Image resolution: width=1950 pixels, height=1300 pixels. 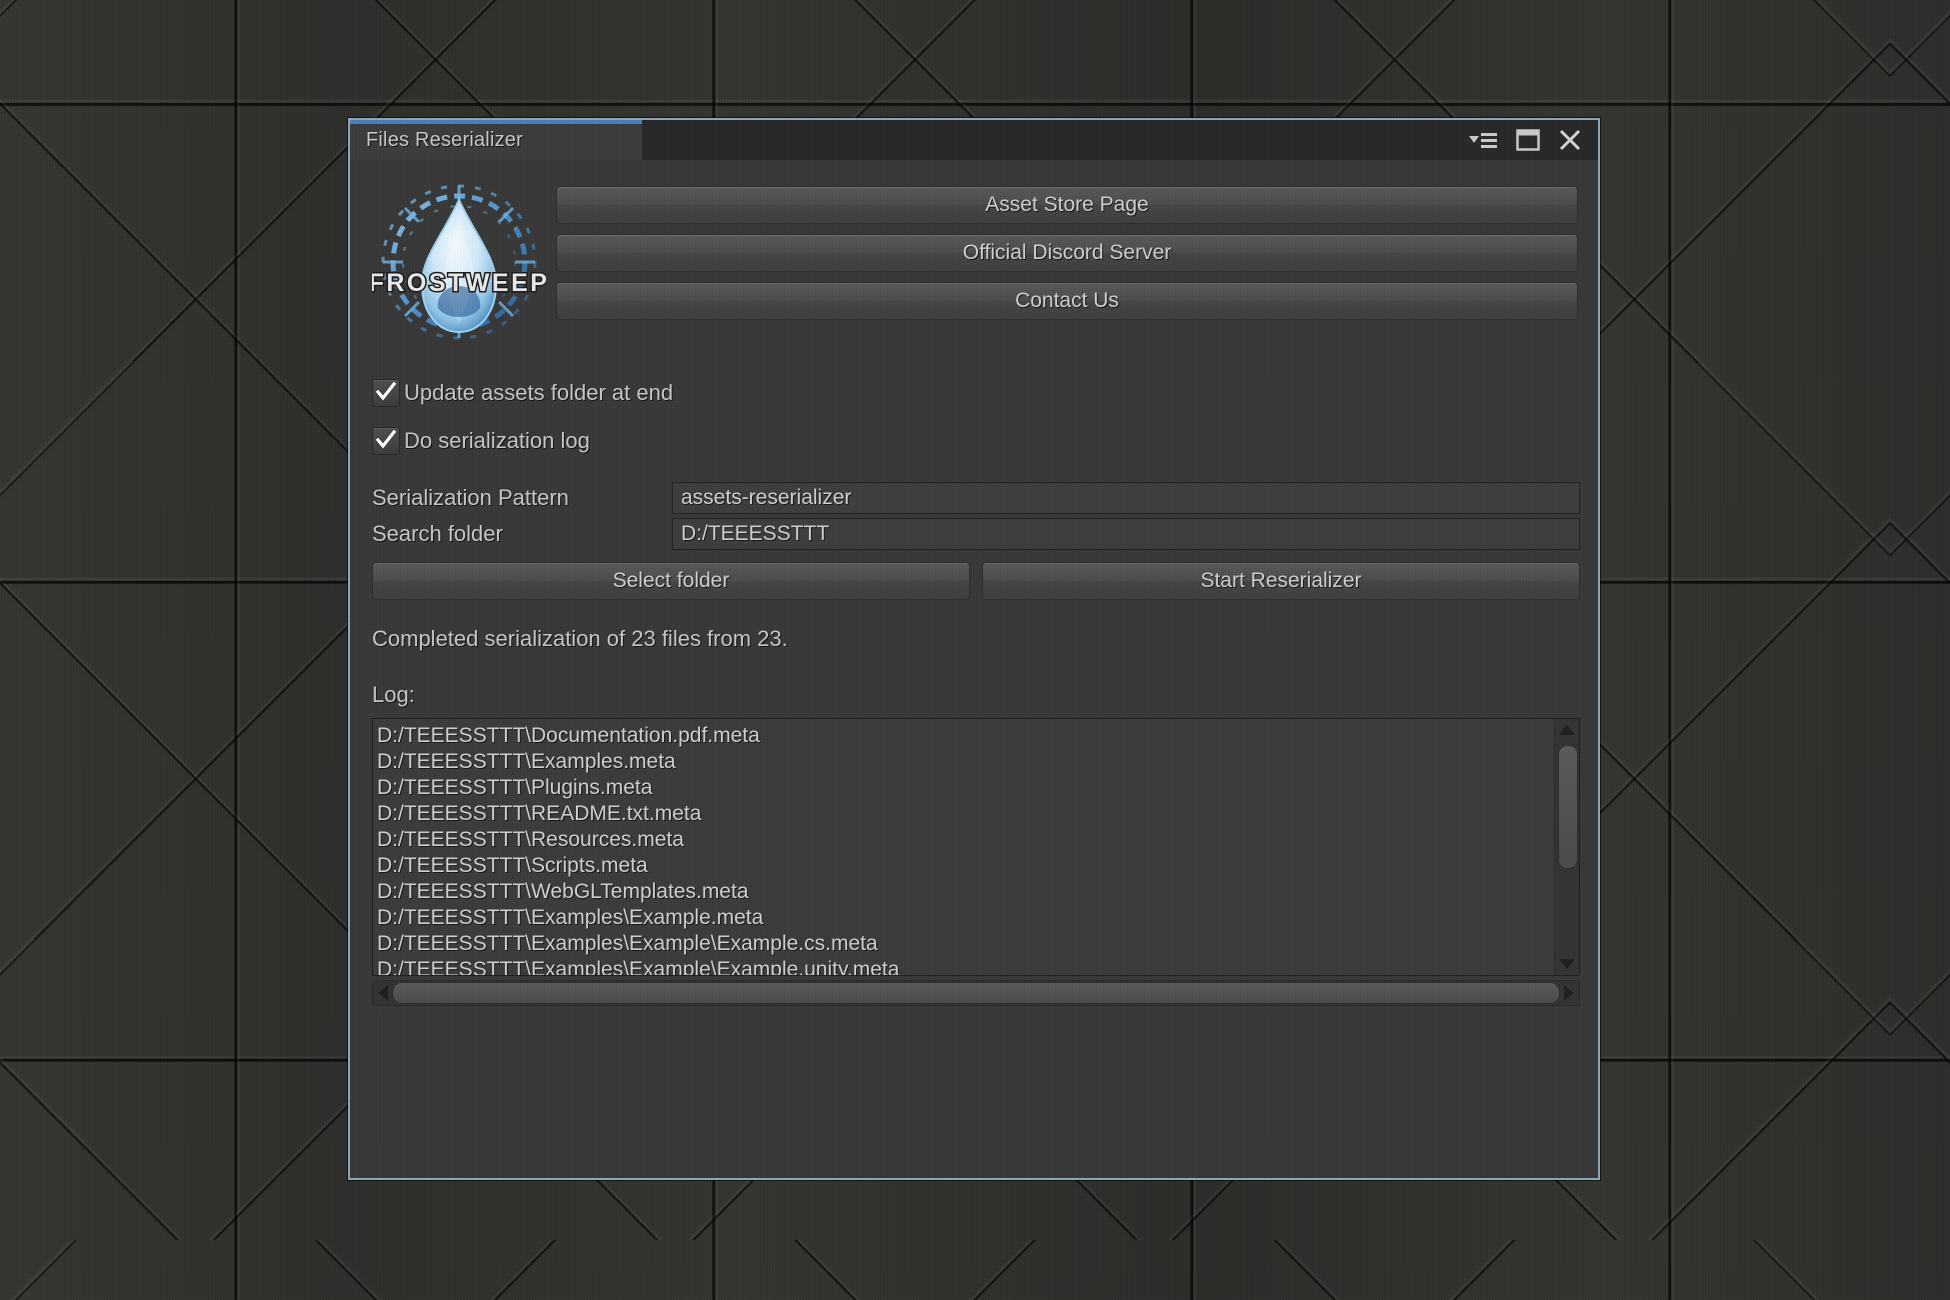 I want to click on frostweep-wordmark: FROSTWEEP, so click(x=457, y=283).